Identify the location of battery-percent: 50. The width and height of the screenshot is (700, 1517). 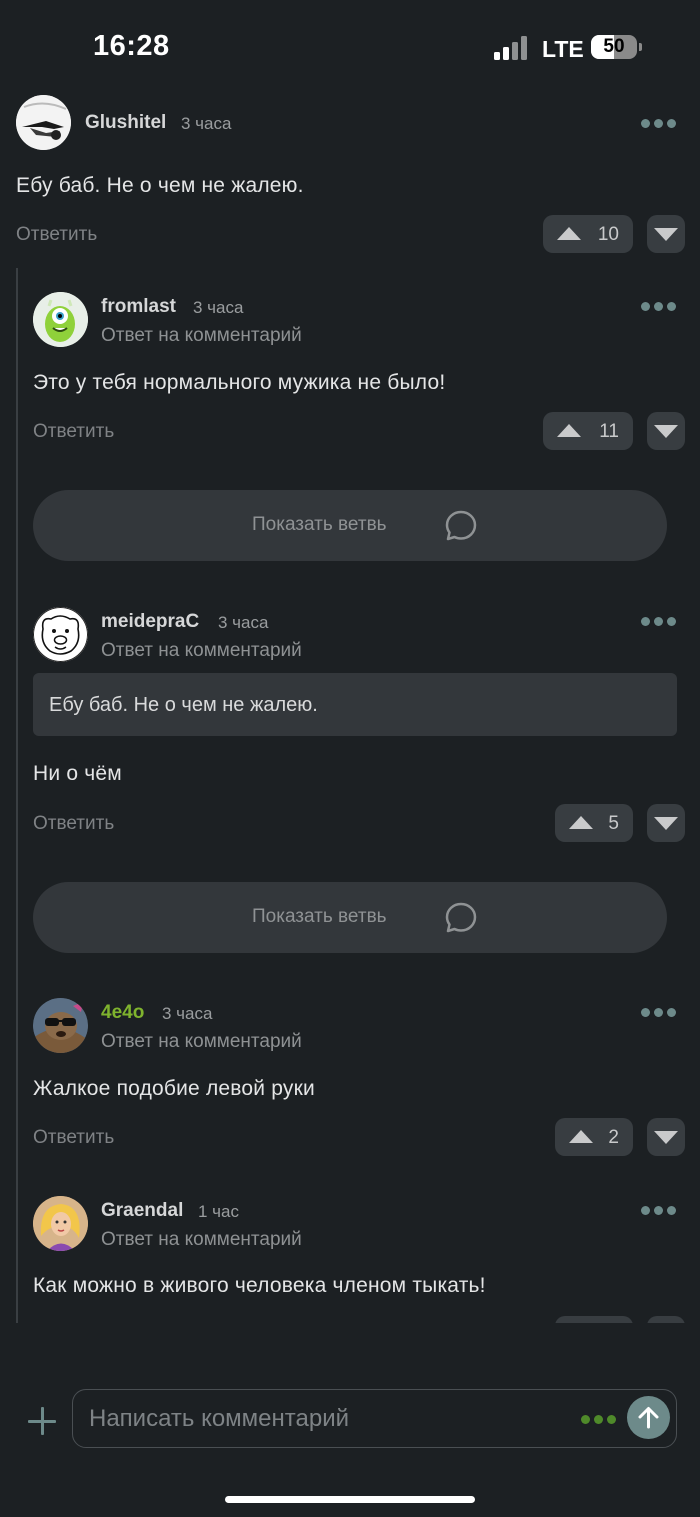
(614, 46).